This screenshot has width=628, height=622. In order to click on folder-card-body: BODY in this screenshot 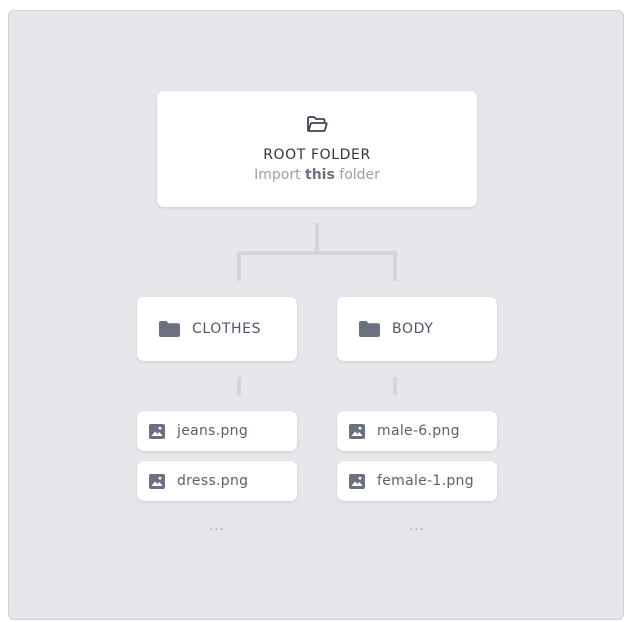, I will do `click(417, 329)`.